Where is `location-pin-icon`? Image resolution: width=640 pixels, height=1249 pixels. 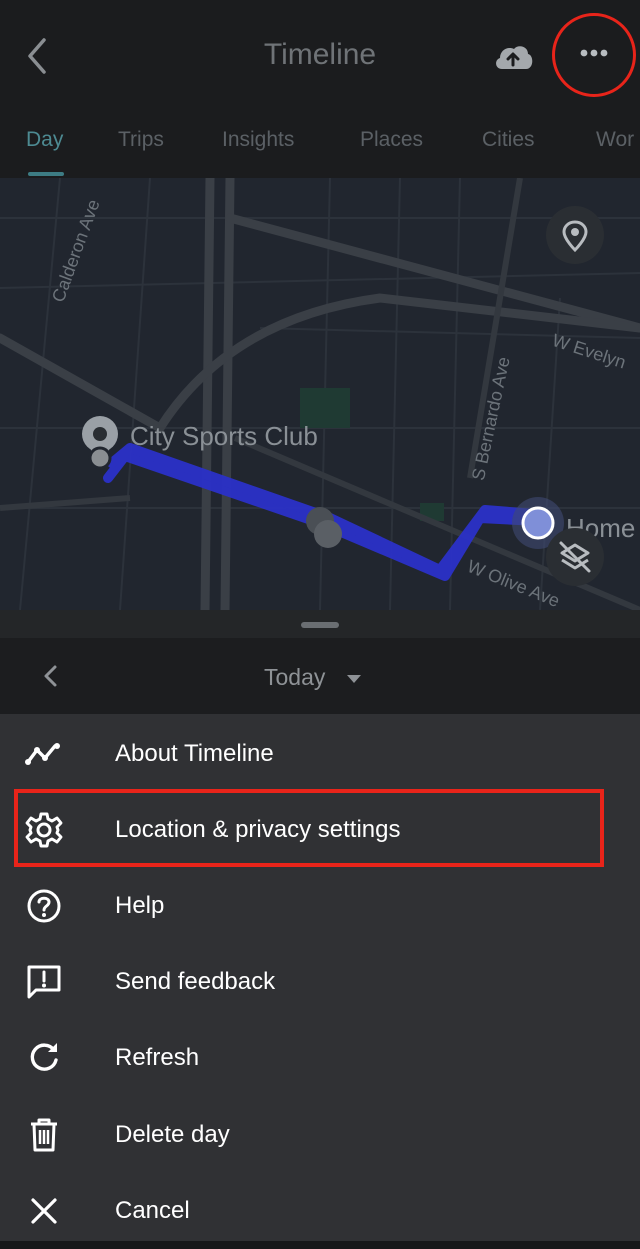 location-pin-icon is located at coordinates (575, 236).